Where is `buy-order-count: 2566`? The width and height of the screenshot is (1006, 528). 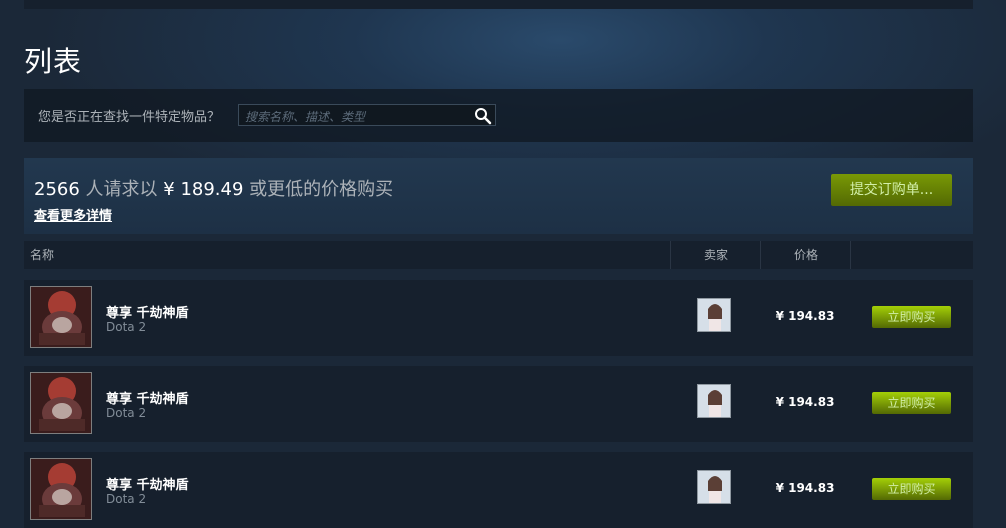 buy-order-count: 2566 is located at coordinates (57, 189).